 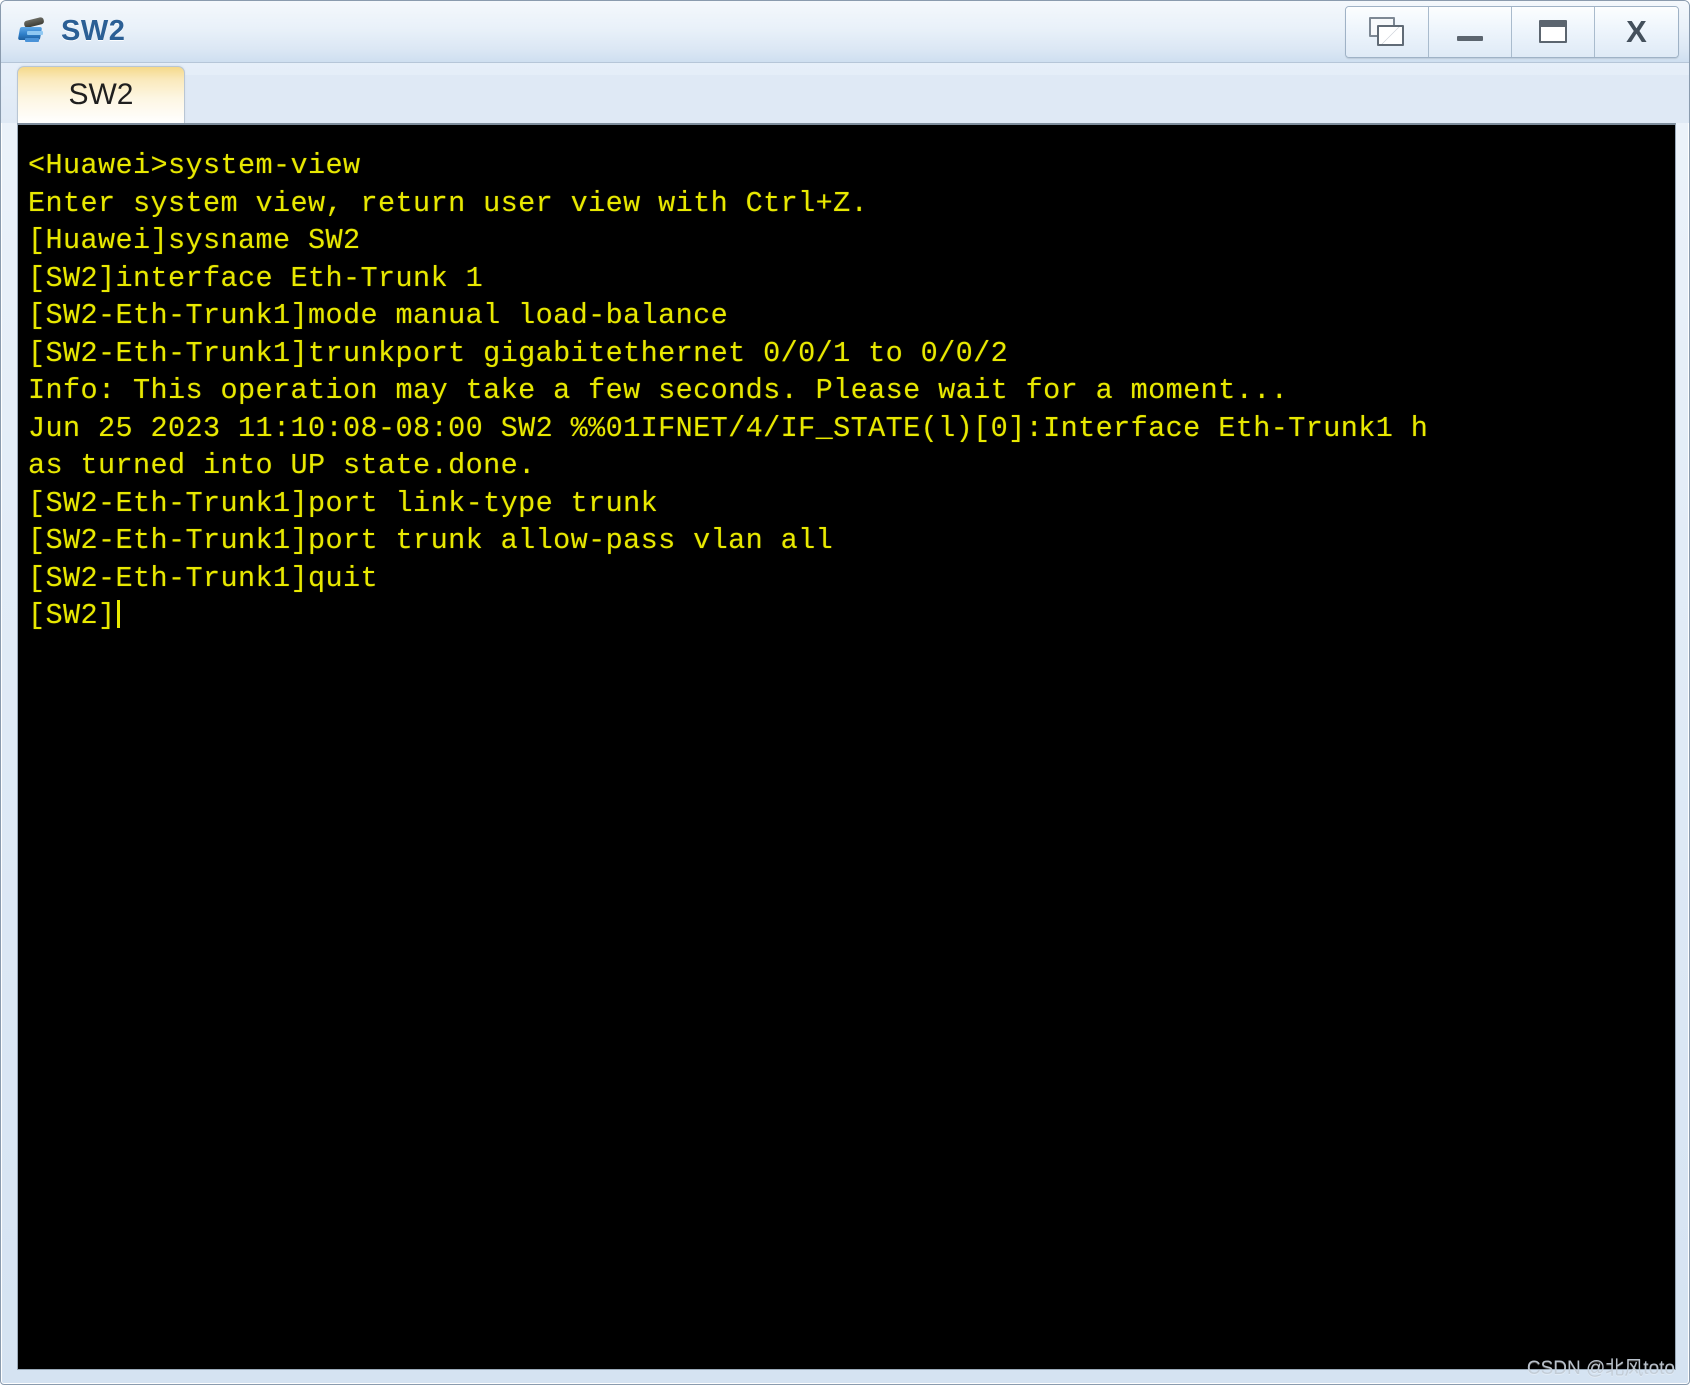 I want to click on switch-icon, so click(x=32, y=32).